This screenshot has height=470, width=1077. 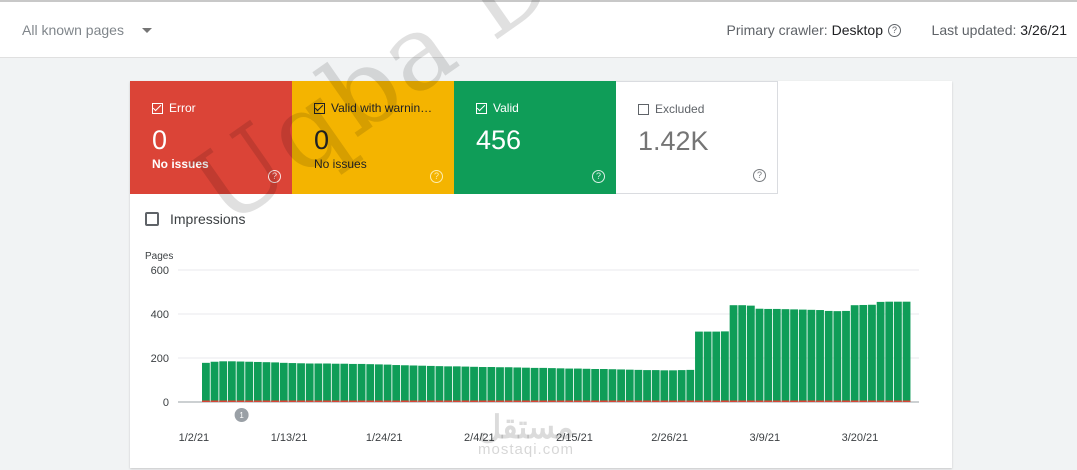 I want to click on x-tick-label: 1/24/21, so click(x=384, y=438).